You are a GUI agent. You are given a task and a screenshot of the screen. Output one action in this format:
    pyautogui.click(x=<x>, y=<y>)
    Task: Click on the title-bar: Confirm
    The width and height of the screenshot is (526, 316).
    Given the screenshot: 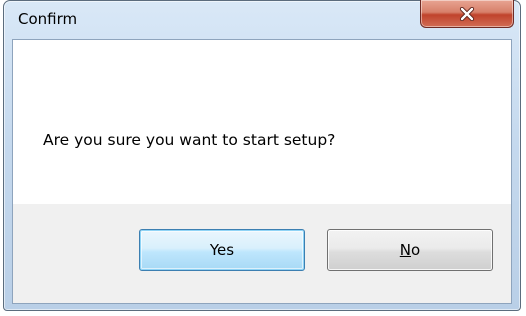 What is the action you would take?
    pyautogui.click(x=262, y=19)
    